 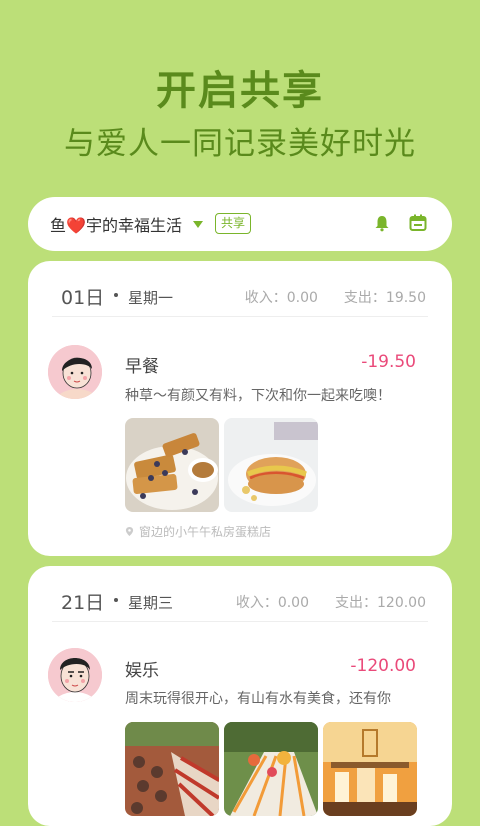 What do you see at coordinates (83, 603) in the screenshot?
I see `day-number: 21日` at bounding box center [83, 603].